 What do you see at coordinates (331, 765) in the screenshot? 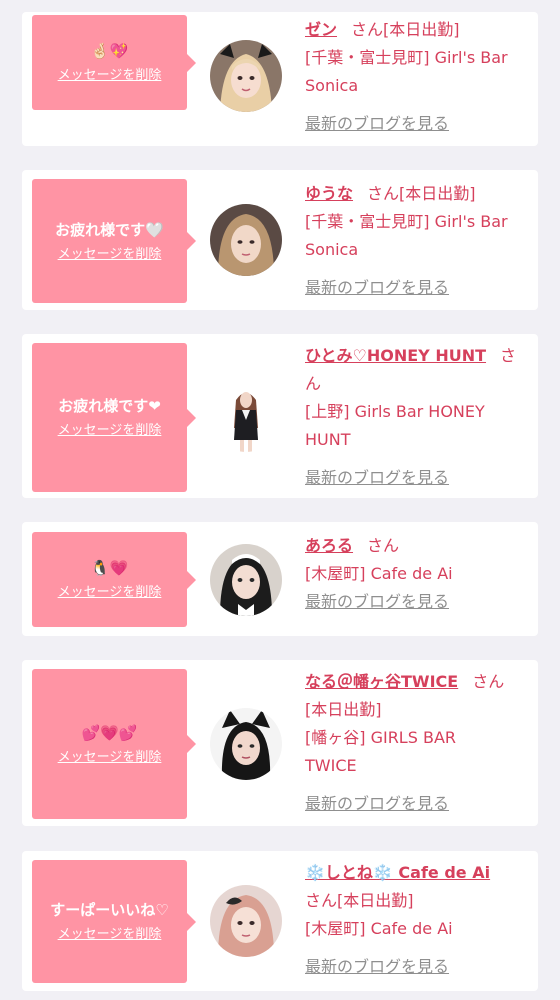
I see `shop-name-cont: TWICE` at bounding box center [331, 765].